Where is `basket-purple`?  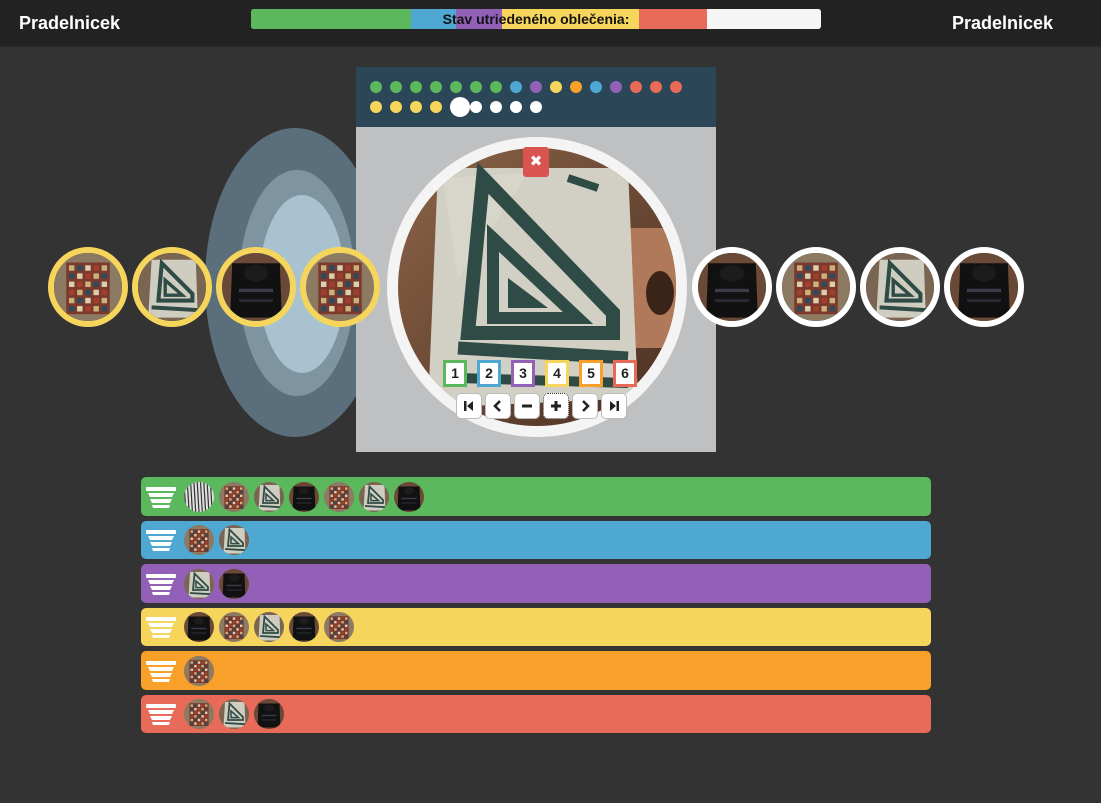 basket-purple is located at coordinates (536, 583).